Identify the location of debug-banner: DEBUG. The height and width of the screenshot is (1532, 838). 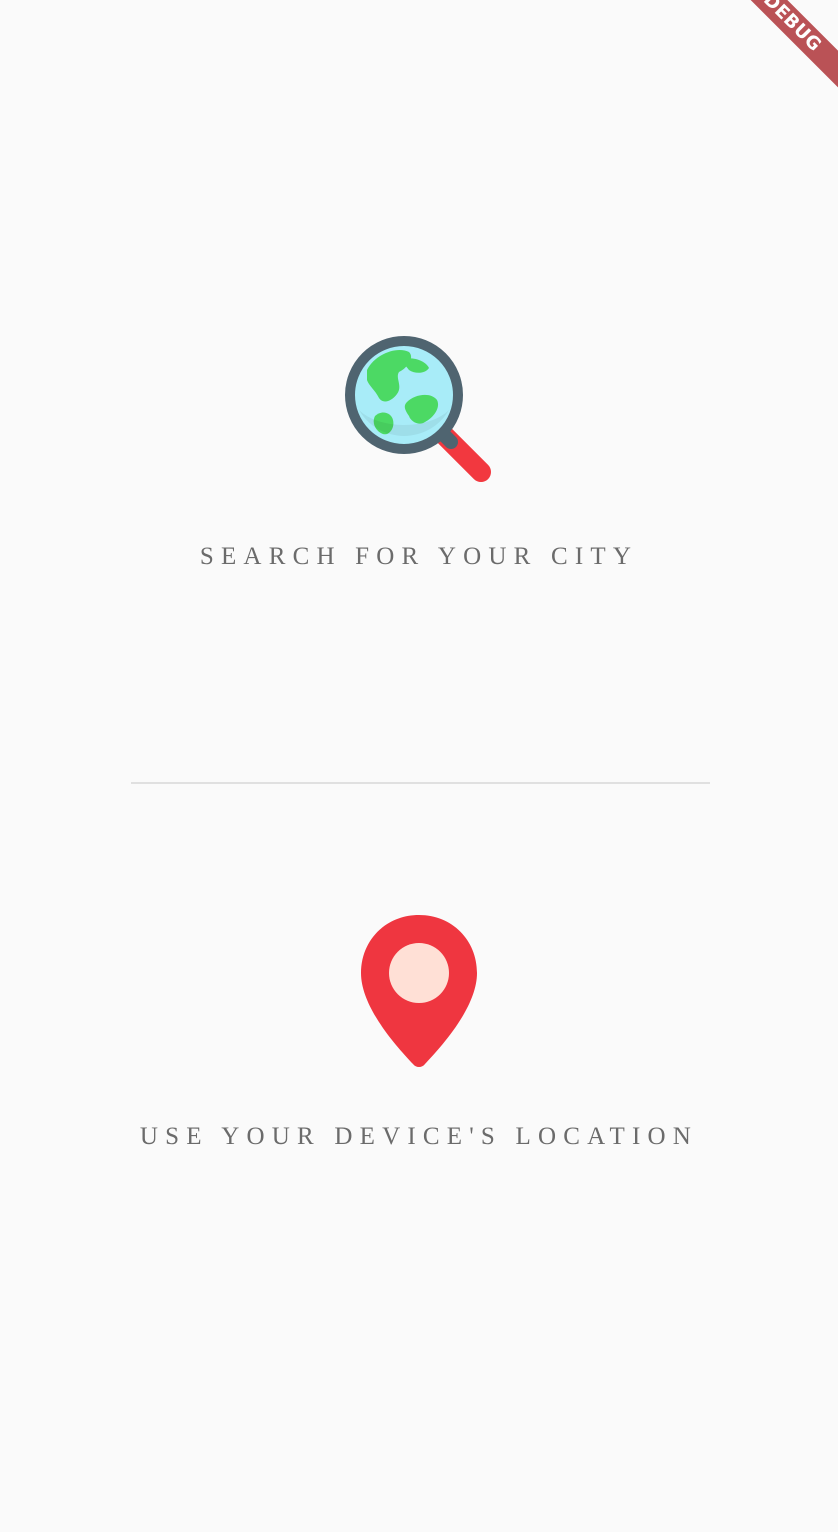
(788, 50).